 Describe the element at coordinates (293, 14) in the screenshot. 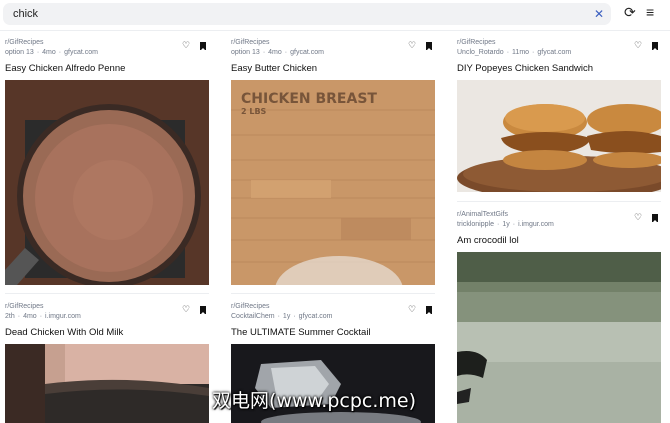

I see `search-input` at that location.